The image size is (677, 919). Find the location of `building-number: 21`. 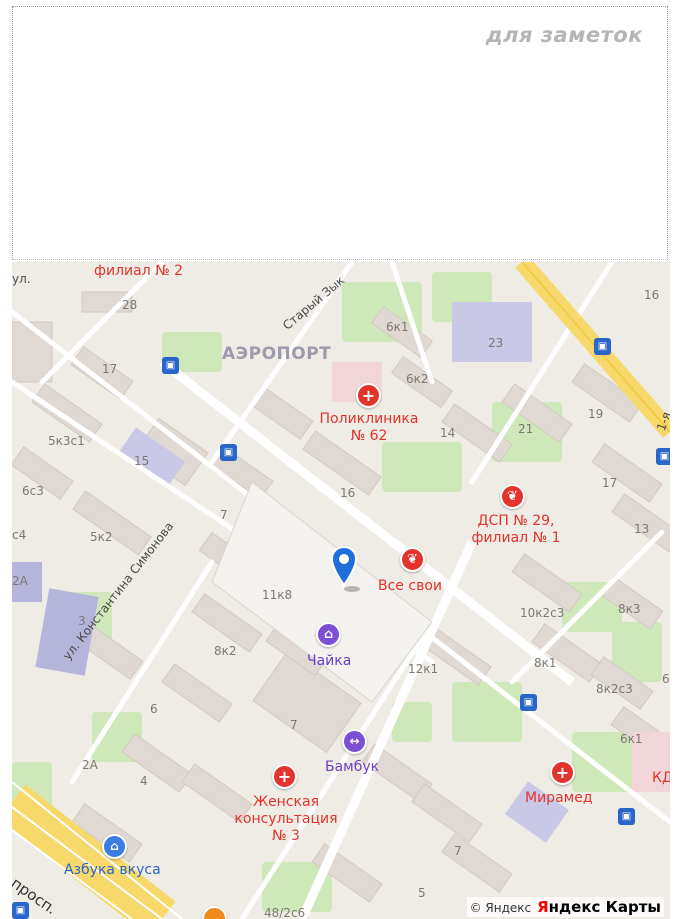

building-number: 21 is located at coordinates (526, 429).